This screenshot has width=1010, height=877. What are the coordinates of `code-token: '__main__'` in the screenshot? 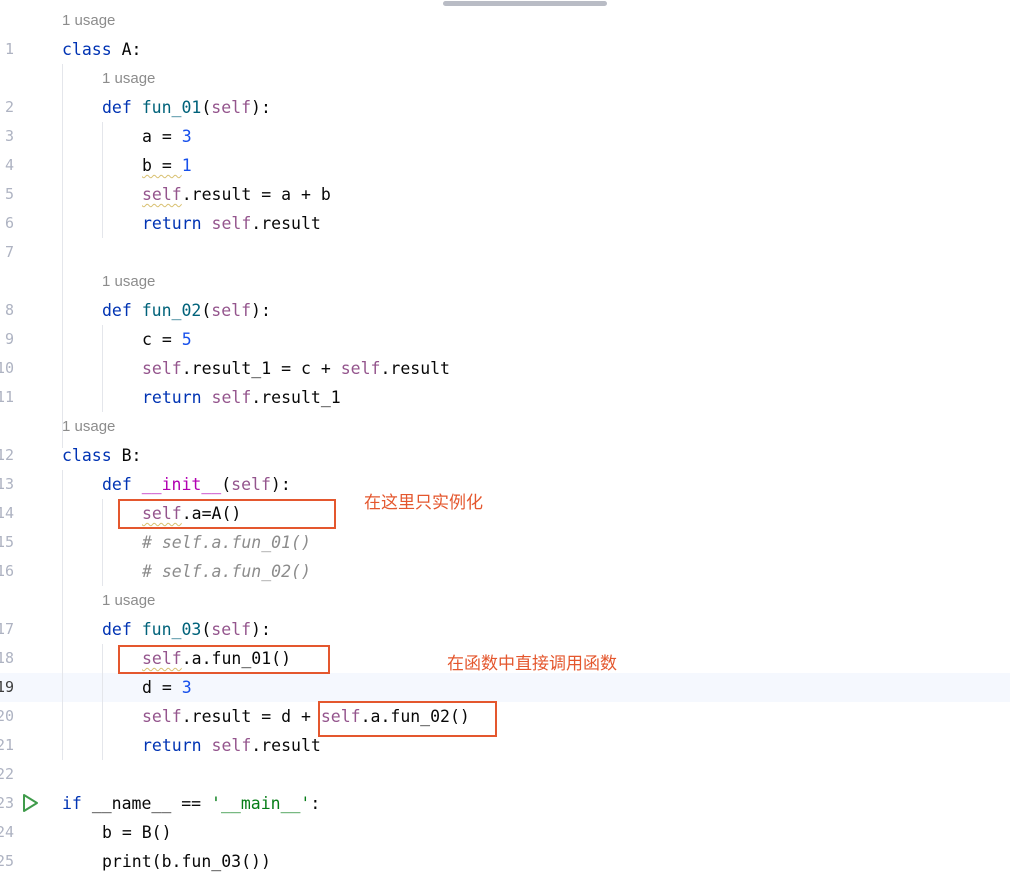 It's located at (261, 803).